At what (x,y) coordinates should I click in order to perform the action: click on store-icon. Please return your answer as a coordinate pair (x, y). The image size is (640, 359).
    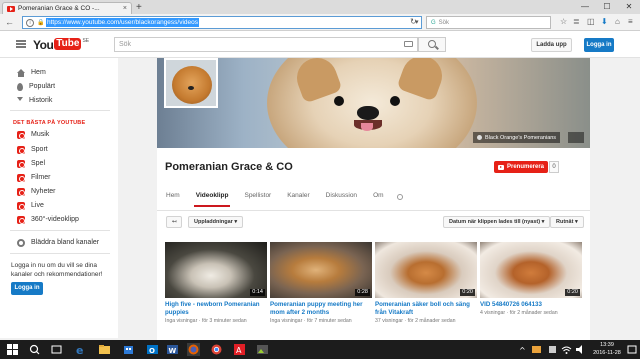
    Looking at the image, I should click on (128, 349).